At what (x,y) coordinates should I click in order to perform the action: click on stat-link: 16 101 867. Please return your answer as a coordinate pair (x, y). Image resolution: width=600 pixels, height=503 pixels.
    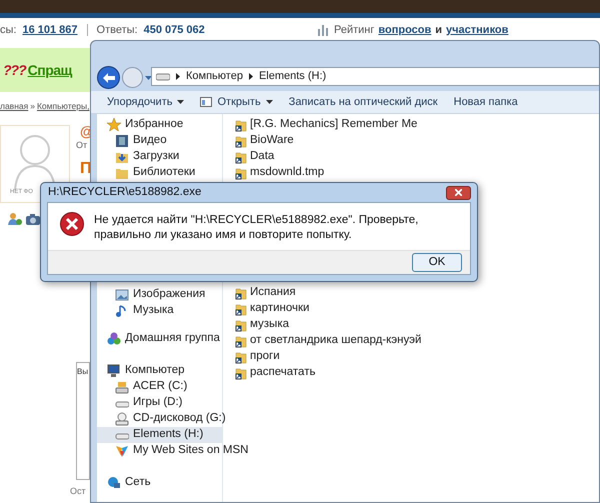
    Looking at the image, I should click on (50, 30).